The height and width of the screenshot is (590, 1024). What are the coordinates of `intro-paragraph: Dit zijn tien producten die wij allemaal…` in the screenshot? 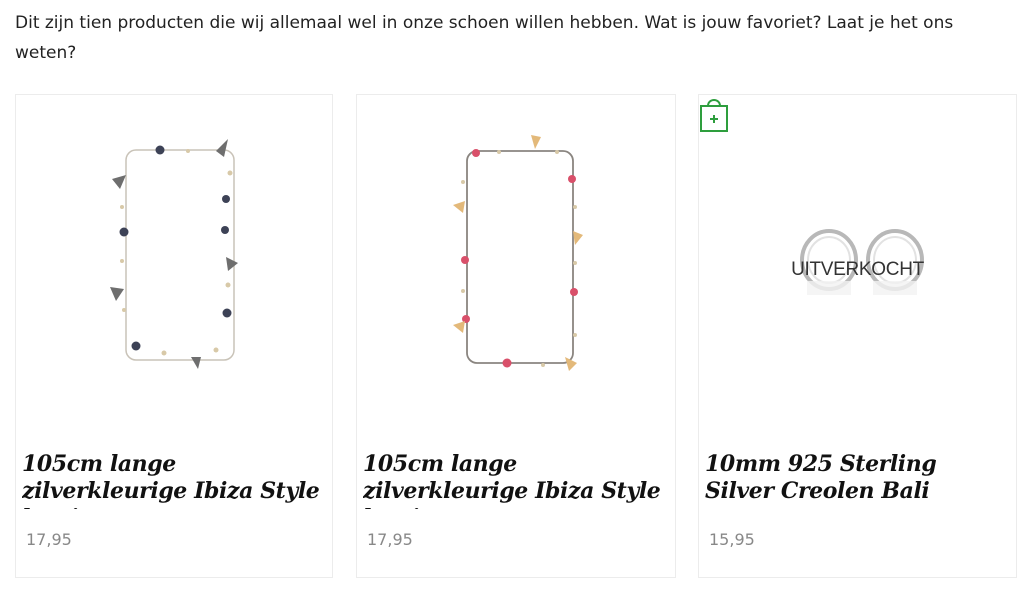 It's located at (484, 38).